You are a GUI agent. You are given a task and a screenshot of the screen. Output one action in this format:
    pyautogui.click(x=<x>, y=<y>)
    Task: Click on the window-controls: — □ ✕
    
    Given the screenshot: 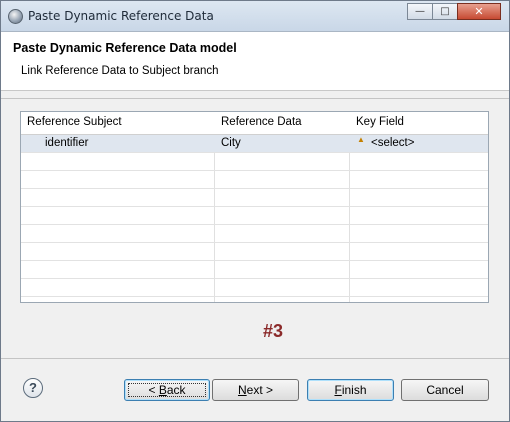 What is the action you would take?
    pyautogui.click(x=454, y=12)
    